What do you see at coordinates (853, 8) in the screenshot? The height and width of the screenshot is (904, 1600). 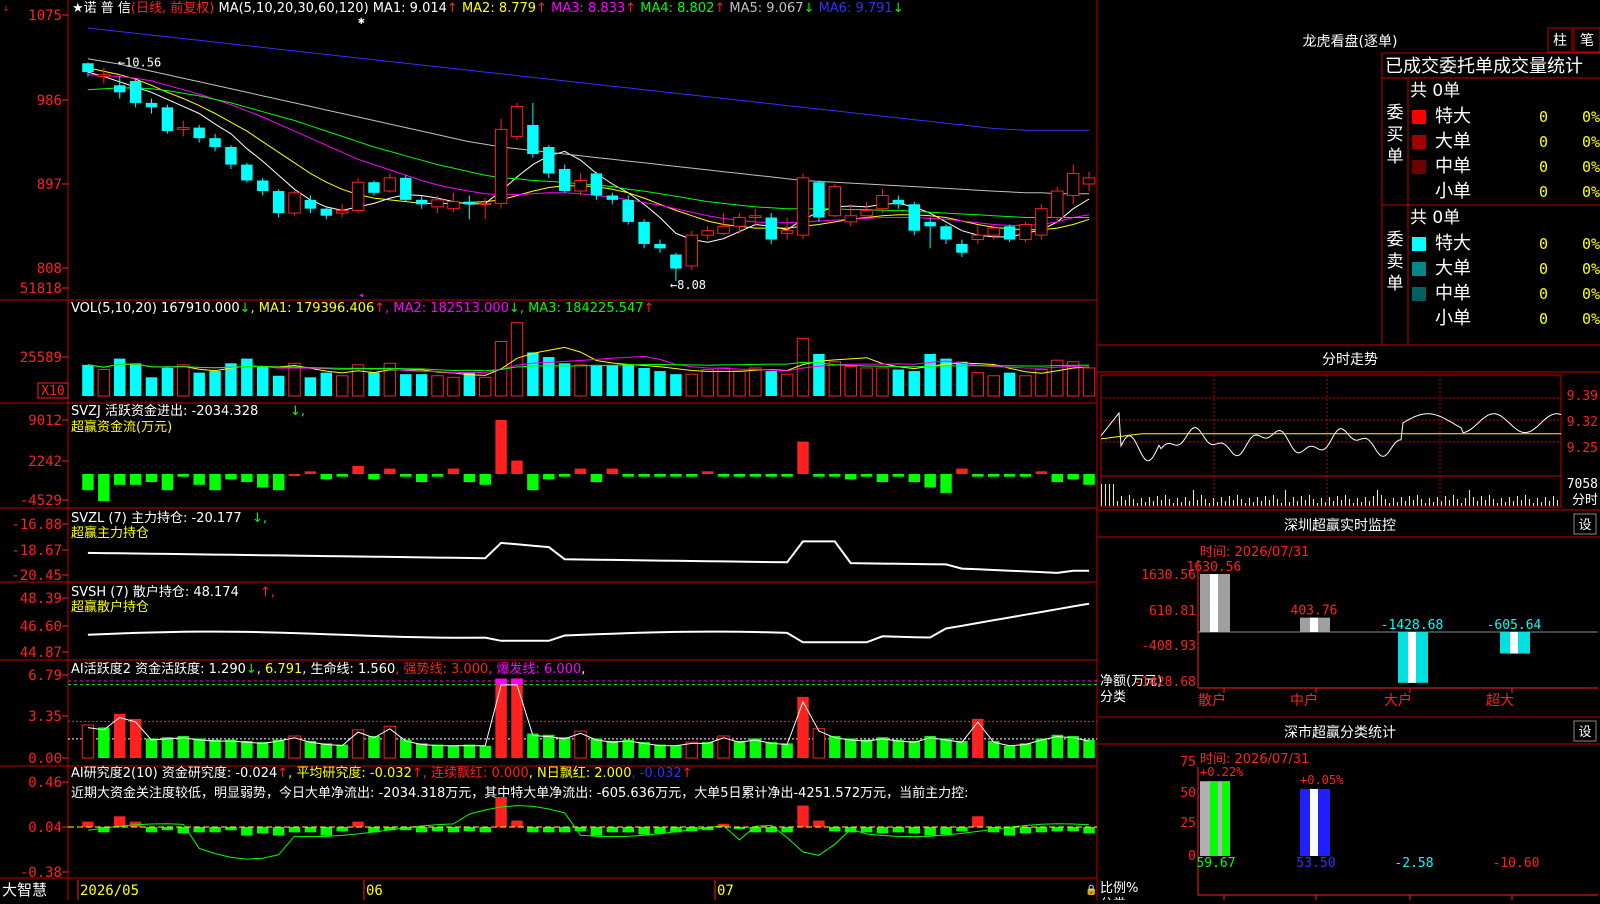 I see `ma-value: MA6: 9.791` at bounding box center [853, 8].